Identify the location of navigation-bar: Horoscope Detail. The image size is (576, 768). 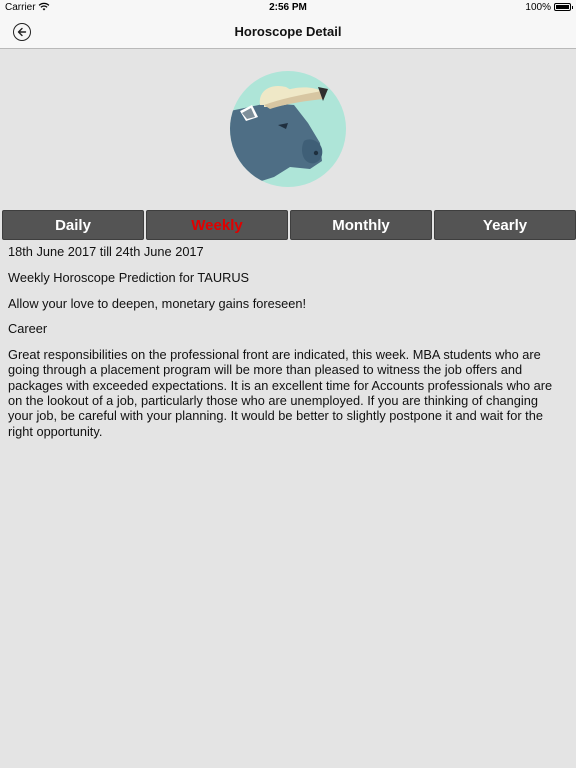
(288, 32).